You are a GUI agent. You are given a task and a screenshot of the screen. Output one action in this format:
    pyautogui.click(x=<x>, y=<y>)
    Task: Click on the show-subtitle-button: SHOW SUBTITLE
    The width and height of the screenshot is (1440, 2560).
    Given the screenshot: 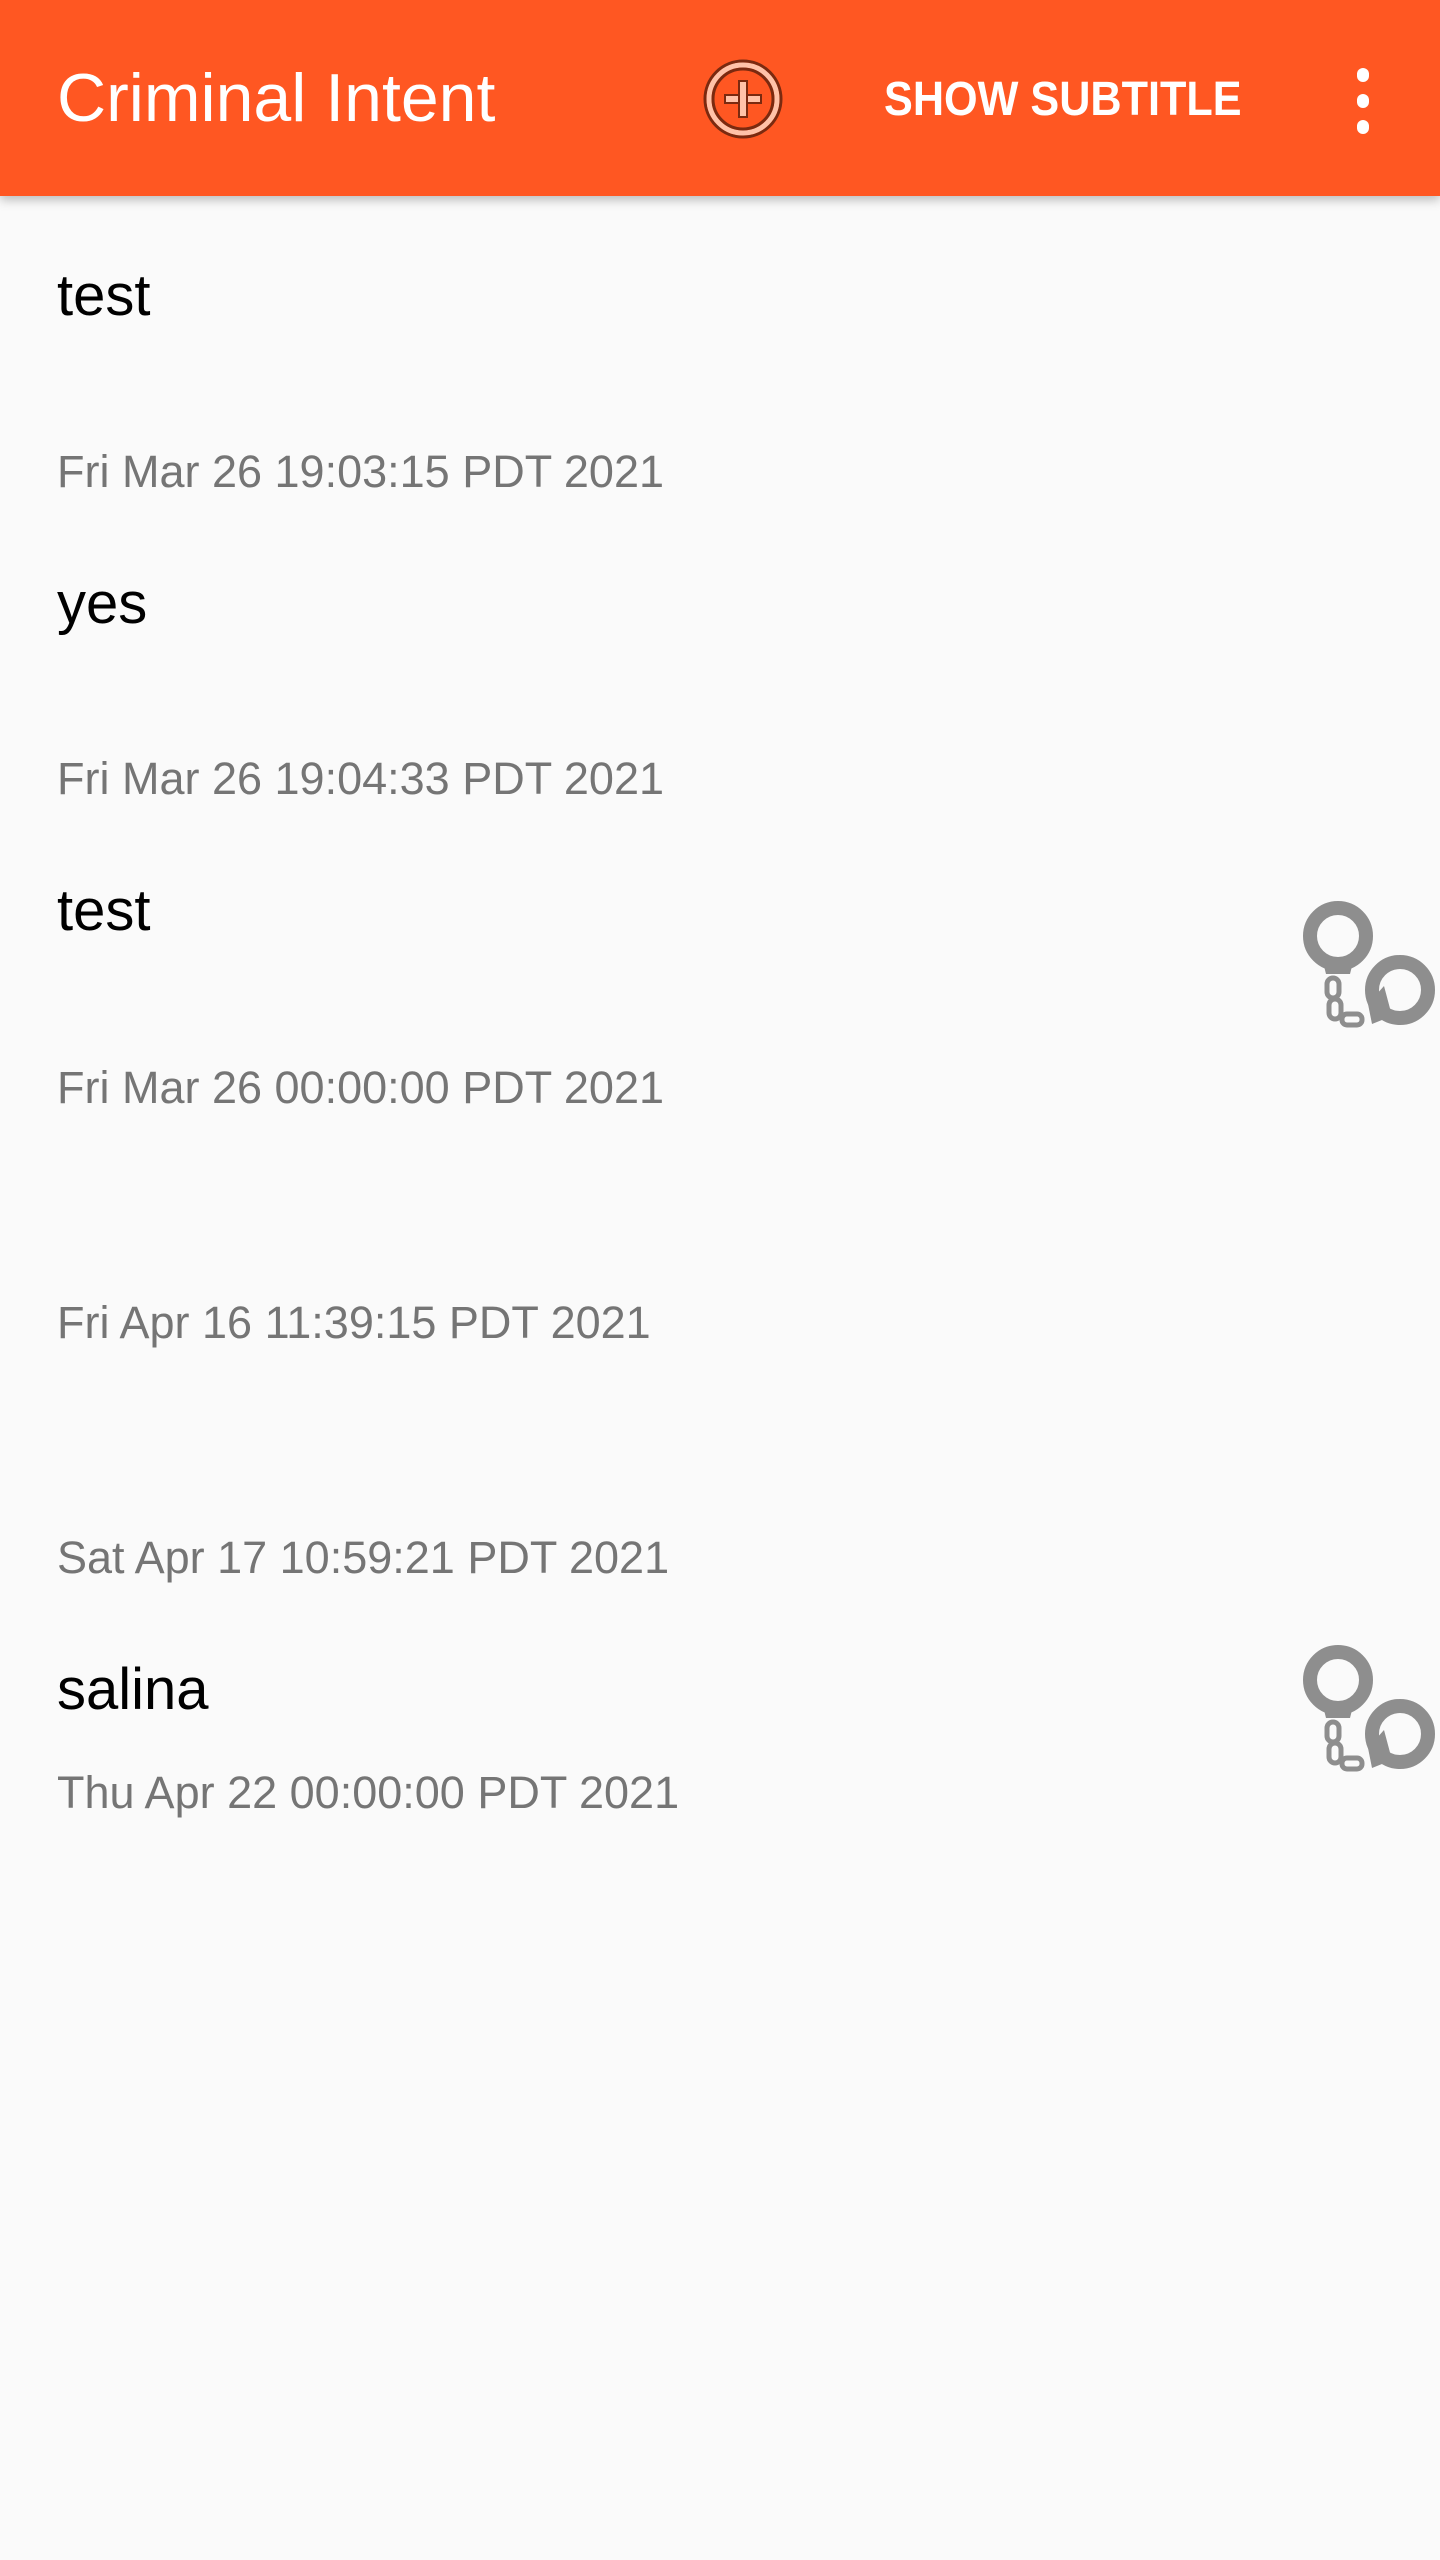 What is the action you would take?
    pyautogui.click(x=1063, y=100)
    